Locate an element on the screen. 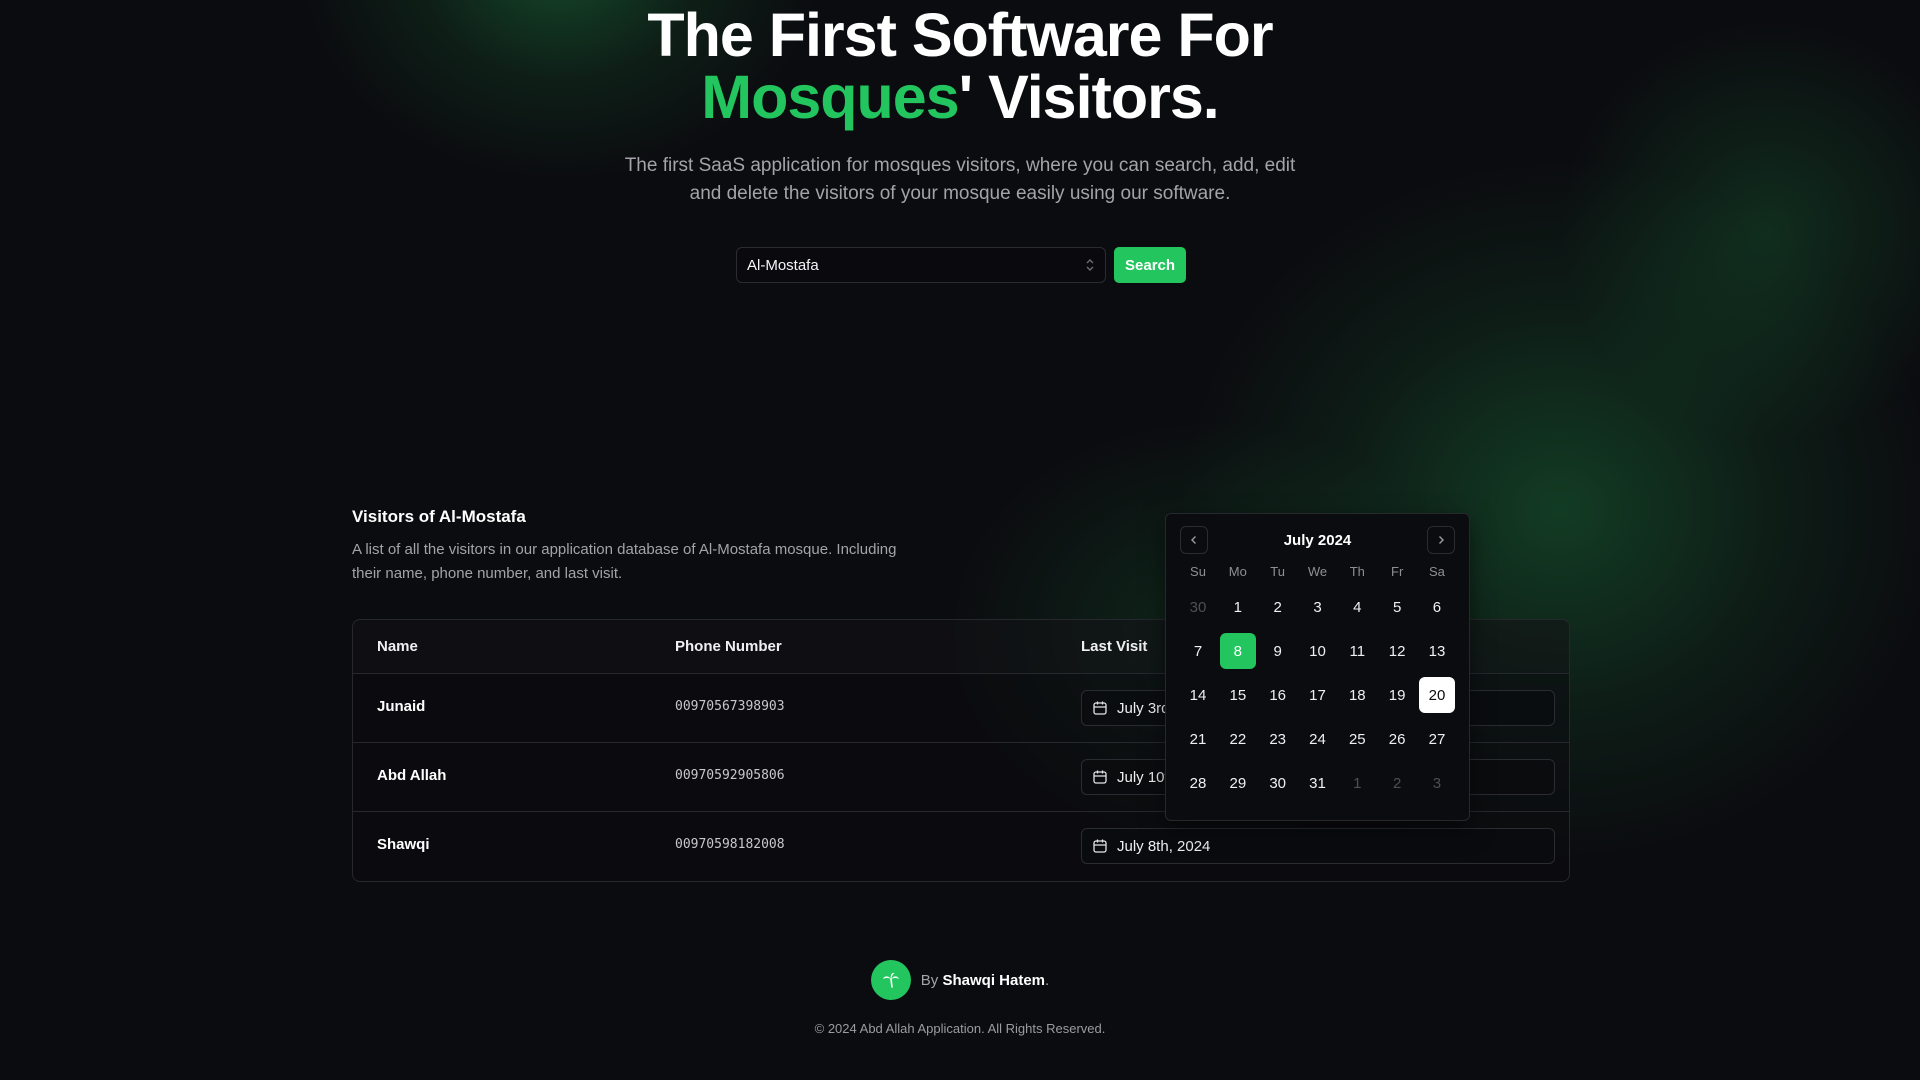 The image size is (1920, 1080). visitor-phone: 00970592905806 is located at coordinates (730, 775).